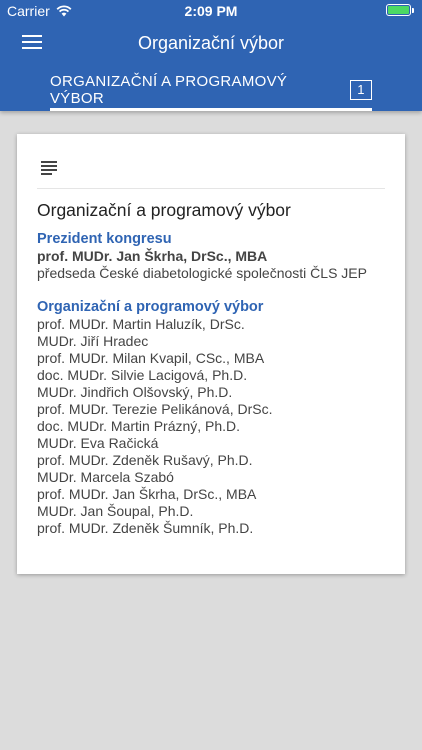  I want to click on president-name: prof. MUDr. Jan Škrha, DrSc., MBA, so click(152, 256).